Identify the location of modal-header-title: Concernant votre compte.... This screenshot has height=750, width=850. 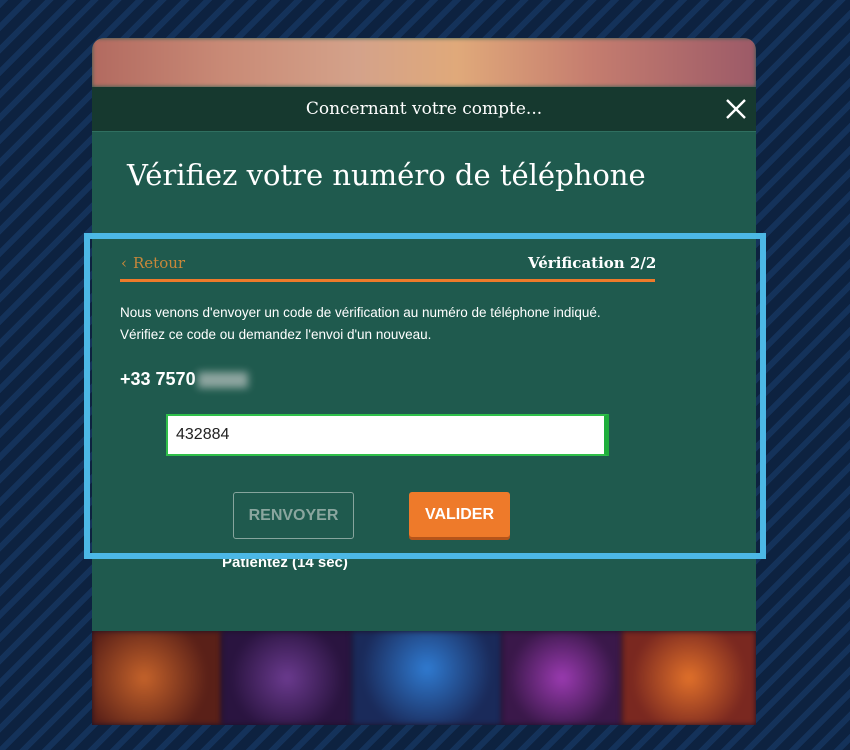
(424, 109).